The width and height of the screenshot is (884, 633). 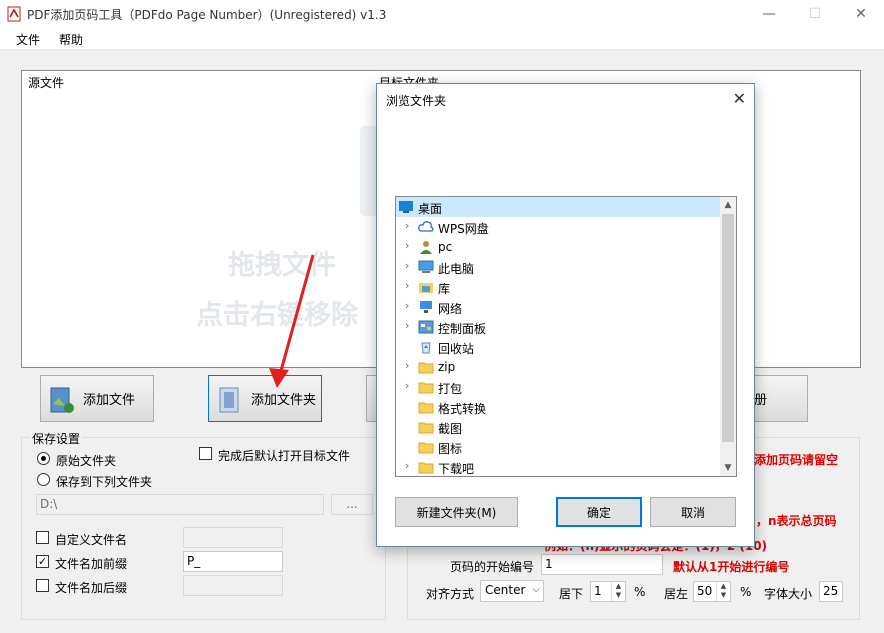 What do you see at coordinates (815, 14) in the screenshot?
I see `maximize-button: ☐` at bounding box center [815, 14].